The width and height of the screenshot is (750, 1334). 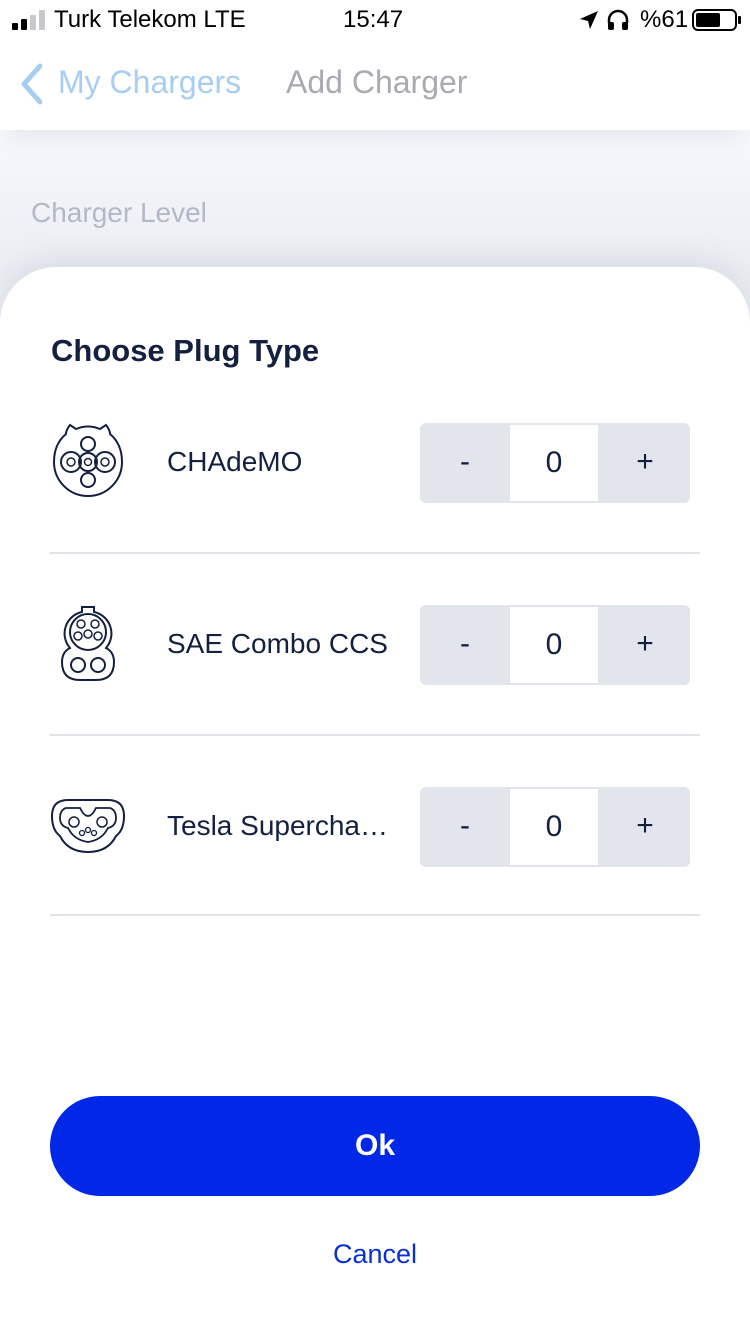 I want to click on plug-row-chademo: CHAdeMO - 0 +, so click(x=375, y=463).